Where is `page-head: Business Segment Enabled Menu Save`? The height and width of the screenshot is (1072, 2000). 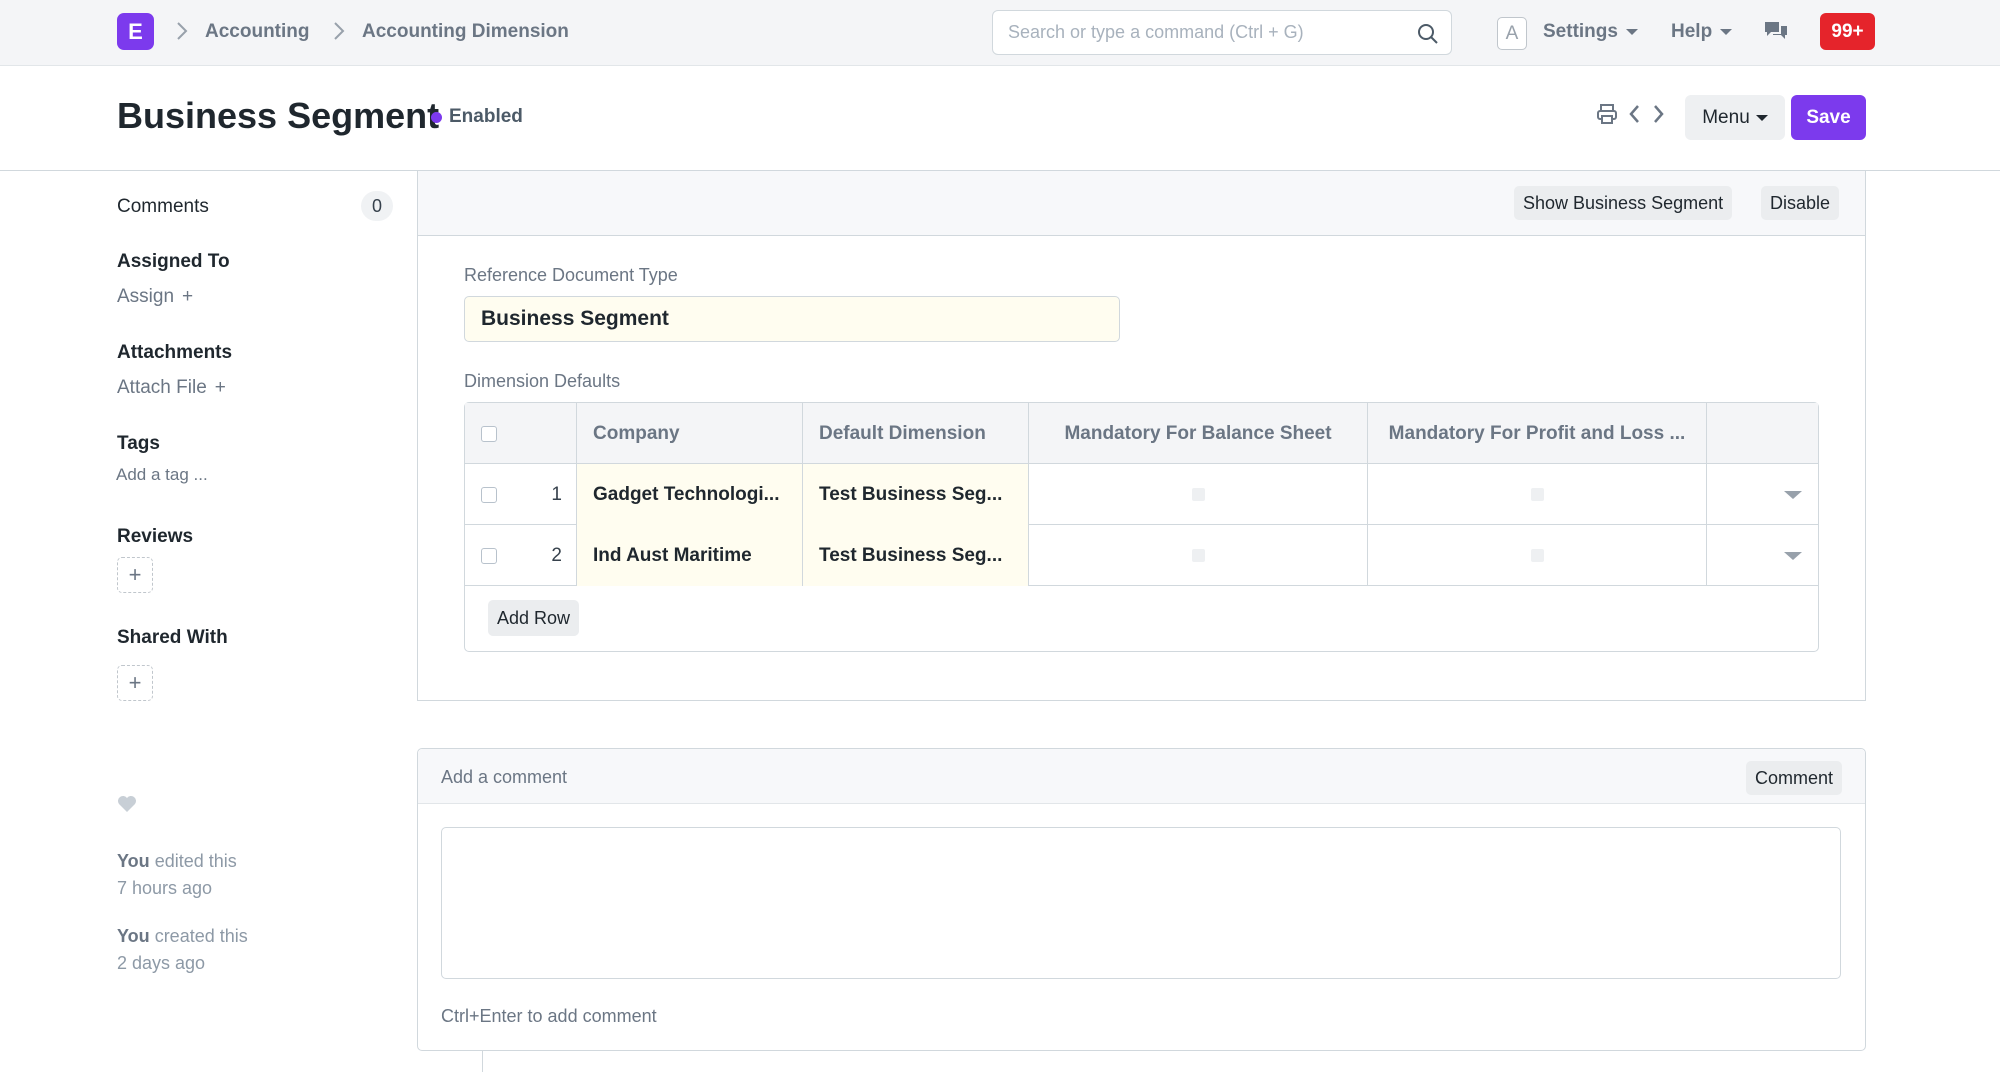
page-head: Business Segment Enabled Menu Save is located at coordinates (1000, 118).